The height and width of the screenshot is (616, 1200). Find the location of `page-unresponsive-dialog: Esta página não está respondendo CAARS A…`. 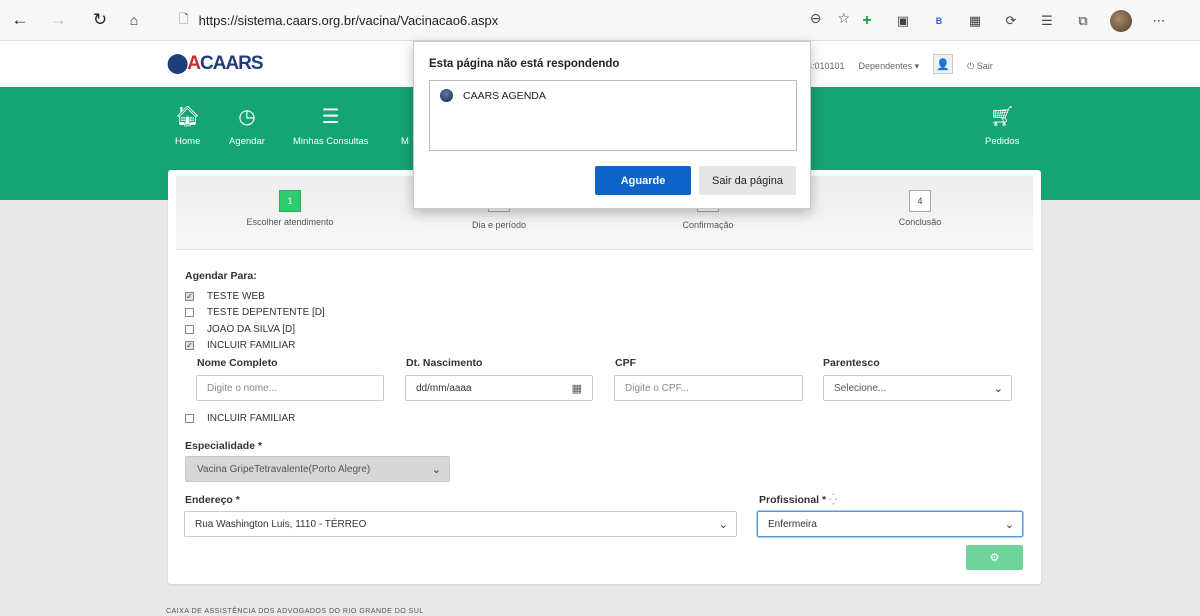

page-unresponsive-dialog: Esta página não está respondendo CAARS A… is located at coordinates (612, 125).